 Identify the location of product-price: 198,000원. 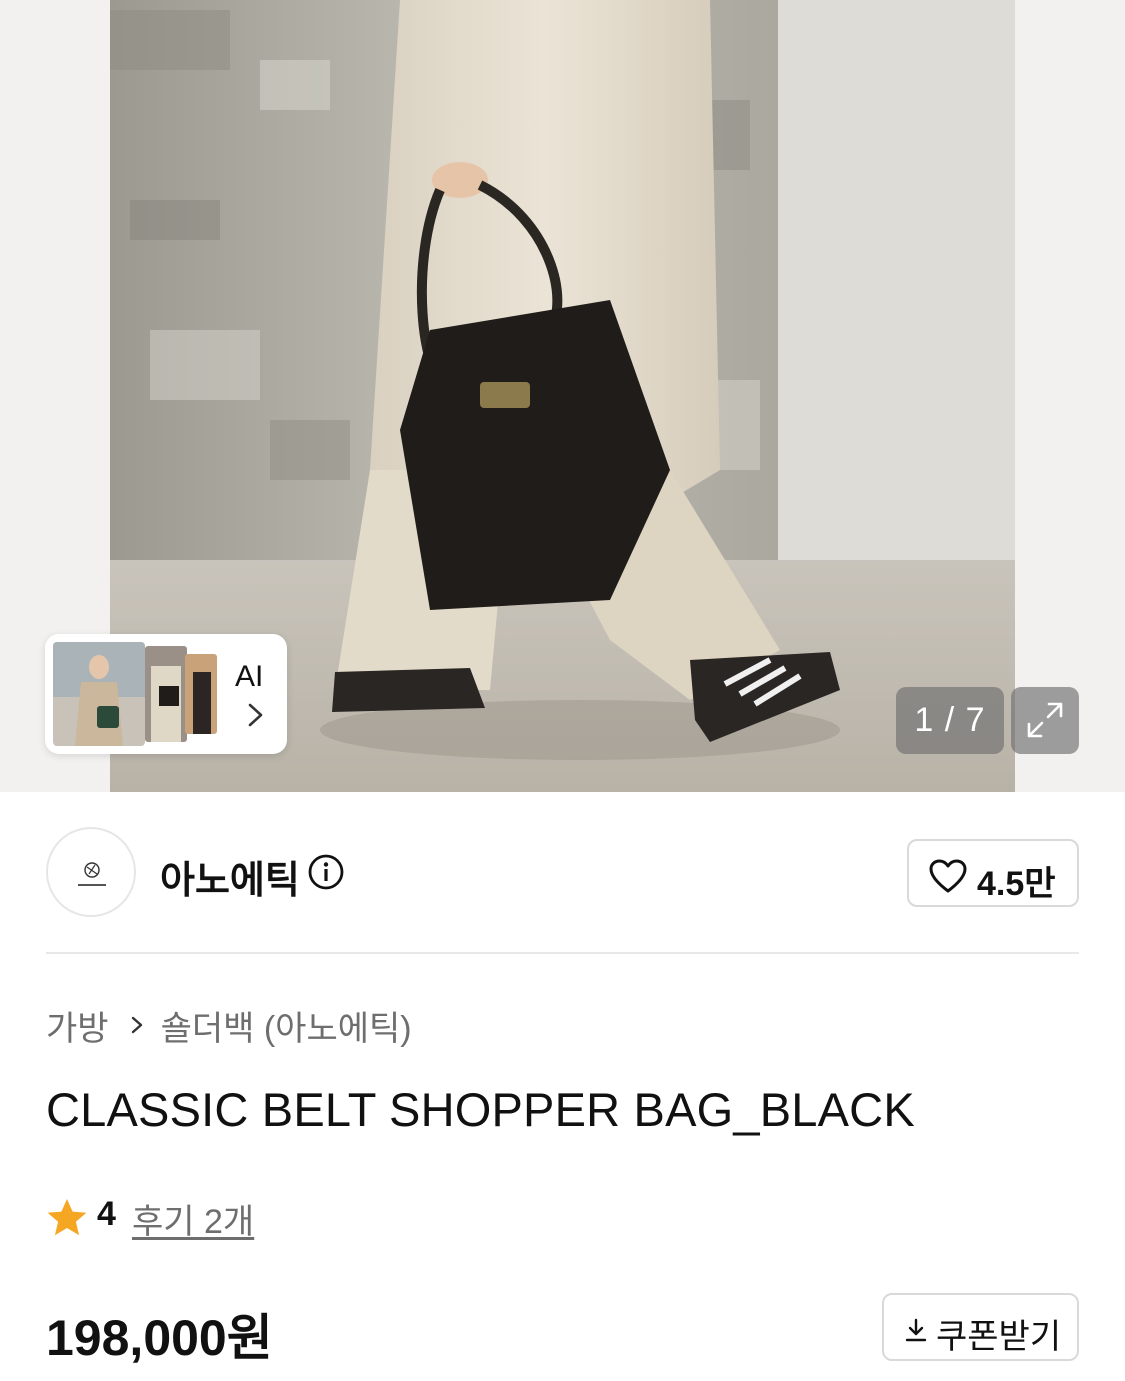
(159, 1338).